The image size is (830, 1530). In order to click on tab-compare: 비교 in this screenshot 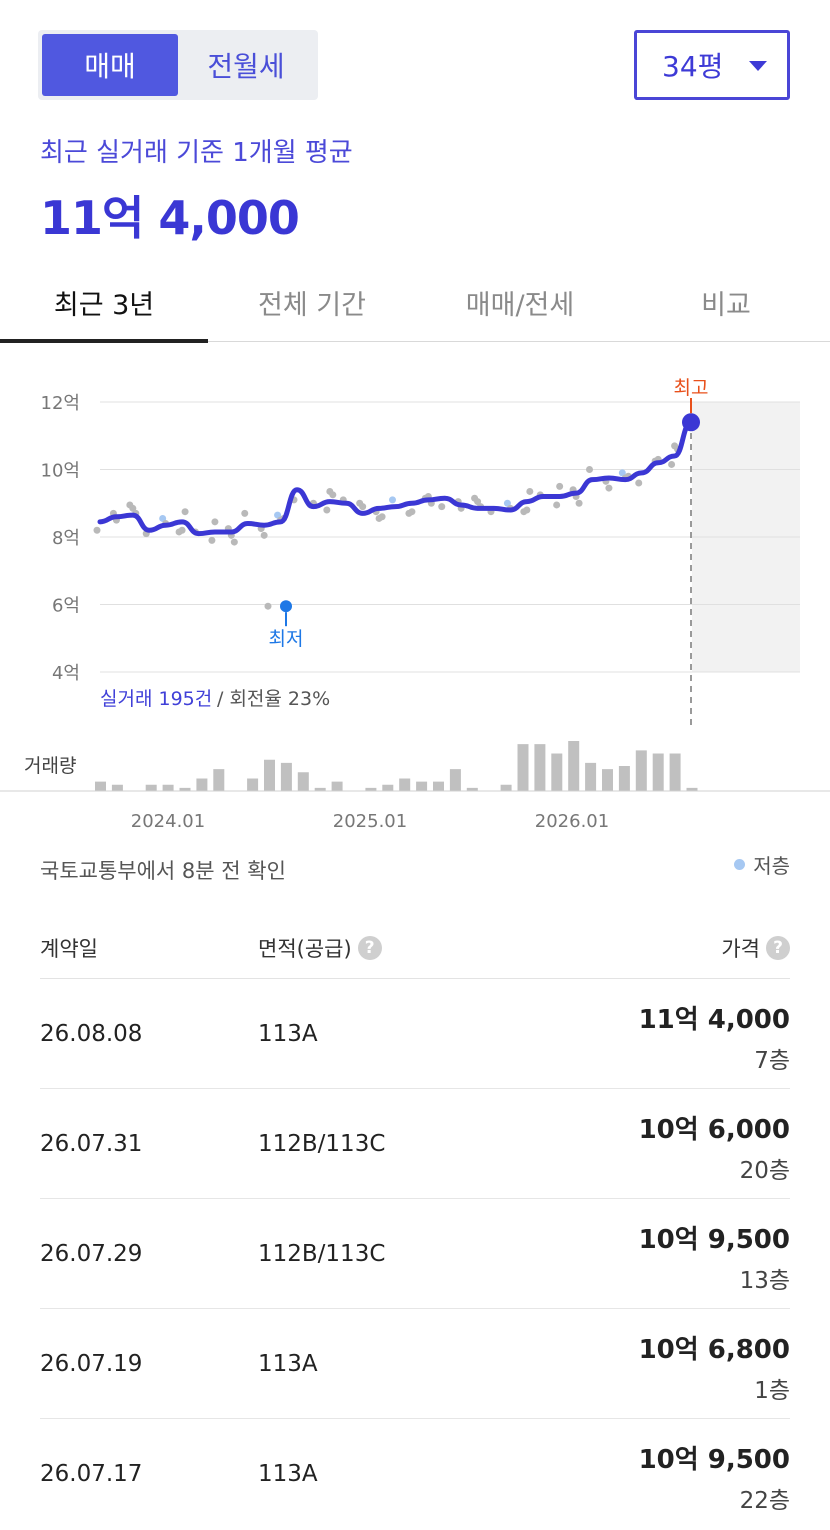, I will do `click(726, 302)`.